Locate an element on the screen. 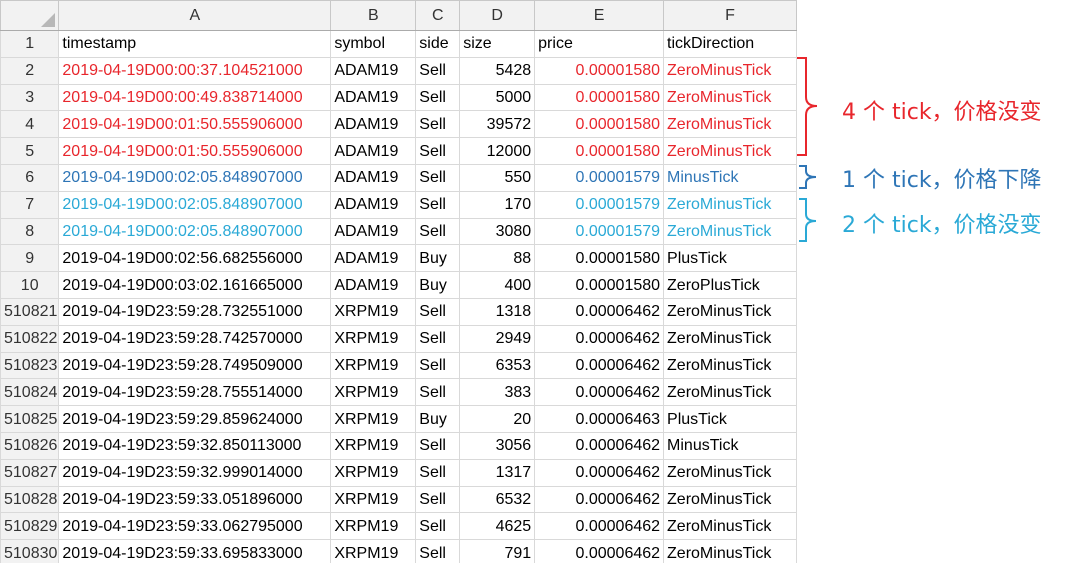 The height and width of the screenshot is (563, 1080). annotation-red-label: 4 个 tick，价格没变 is located at coordinates (942, 112).